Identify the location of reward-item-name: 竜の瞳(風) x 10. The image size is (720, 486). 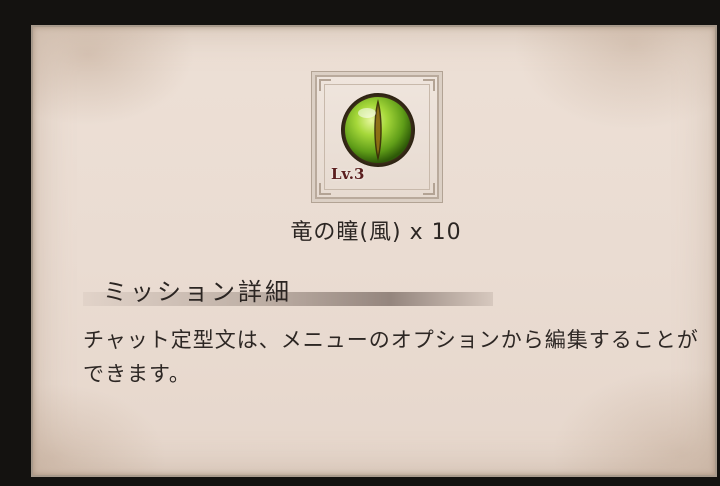
(376, 232).